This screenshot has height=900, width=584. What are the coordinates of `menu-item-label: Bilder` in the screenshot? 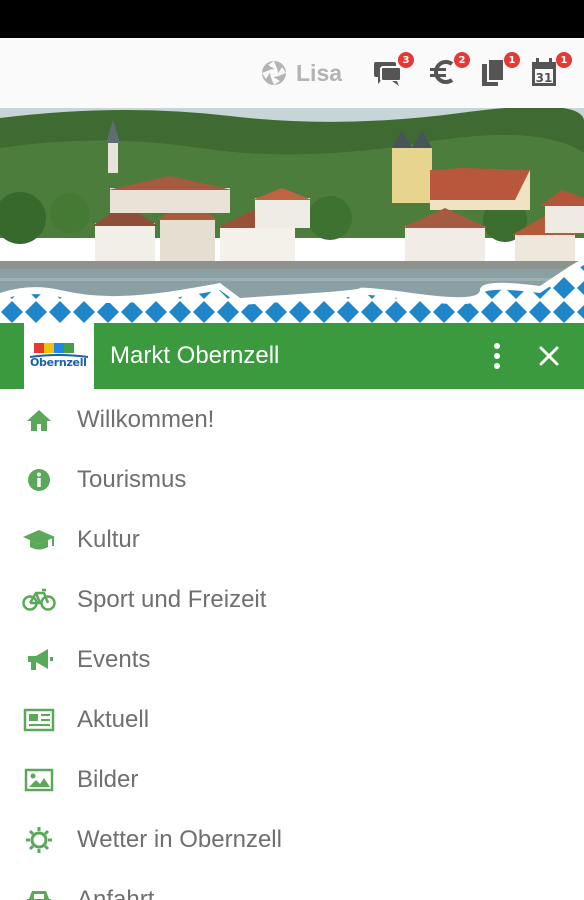 It's located at (108, 779).